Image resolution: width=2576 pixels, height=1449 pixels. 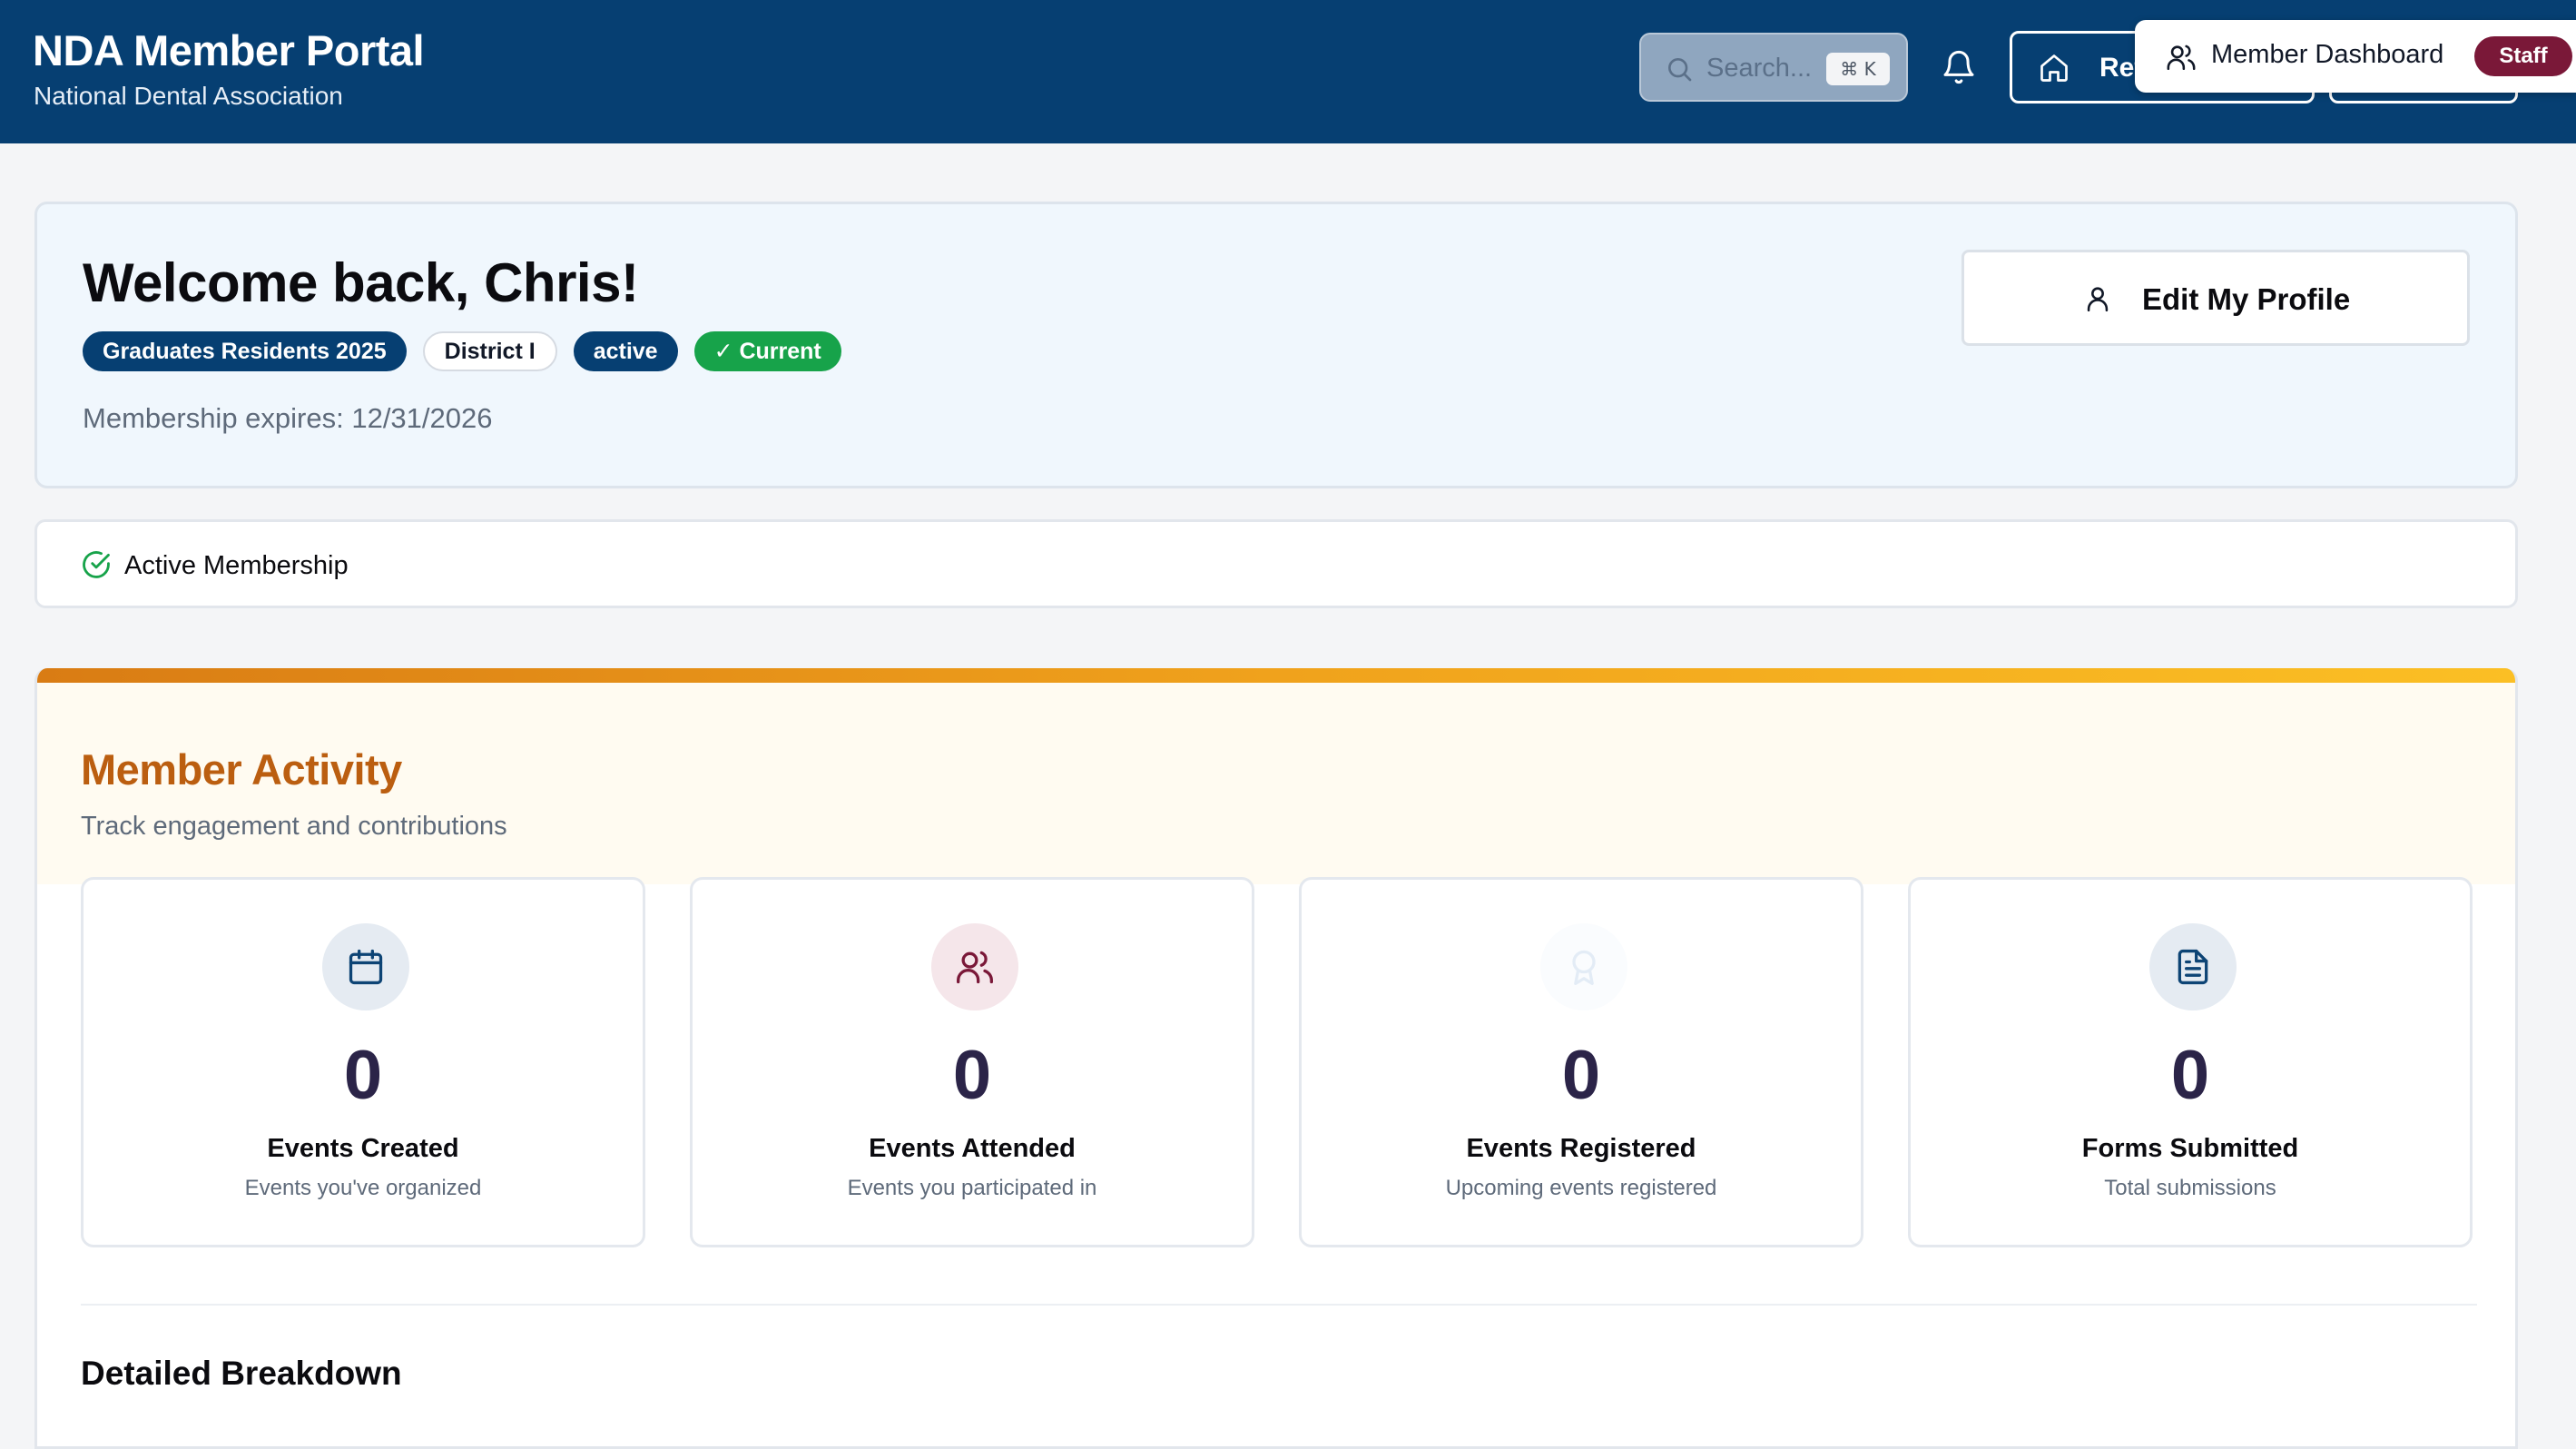 What do you see at coordinates (288, 418) in the screenshot?
I see `membership-expiry: Membership expires: 12/31/2026` at bounding box center [288, 418].